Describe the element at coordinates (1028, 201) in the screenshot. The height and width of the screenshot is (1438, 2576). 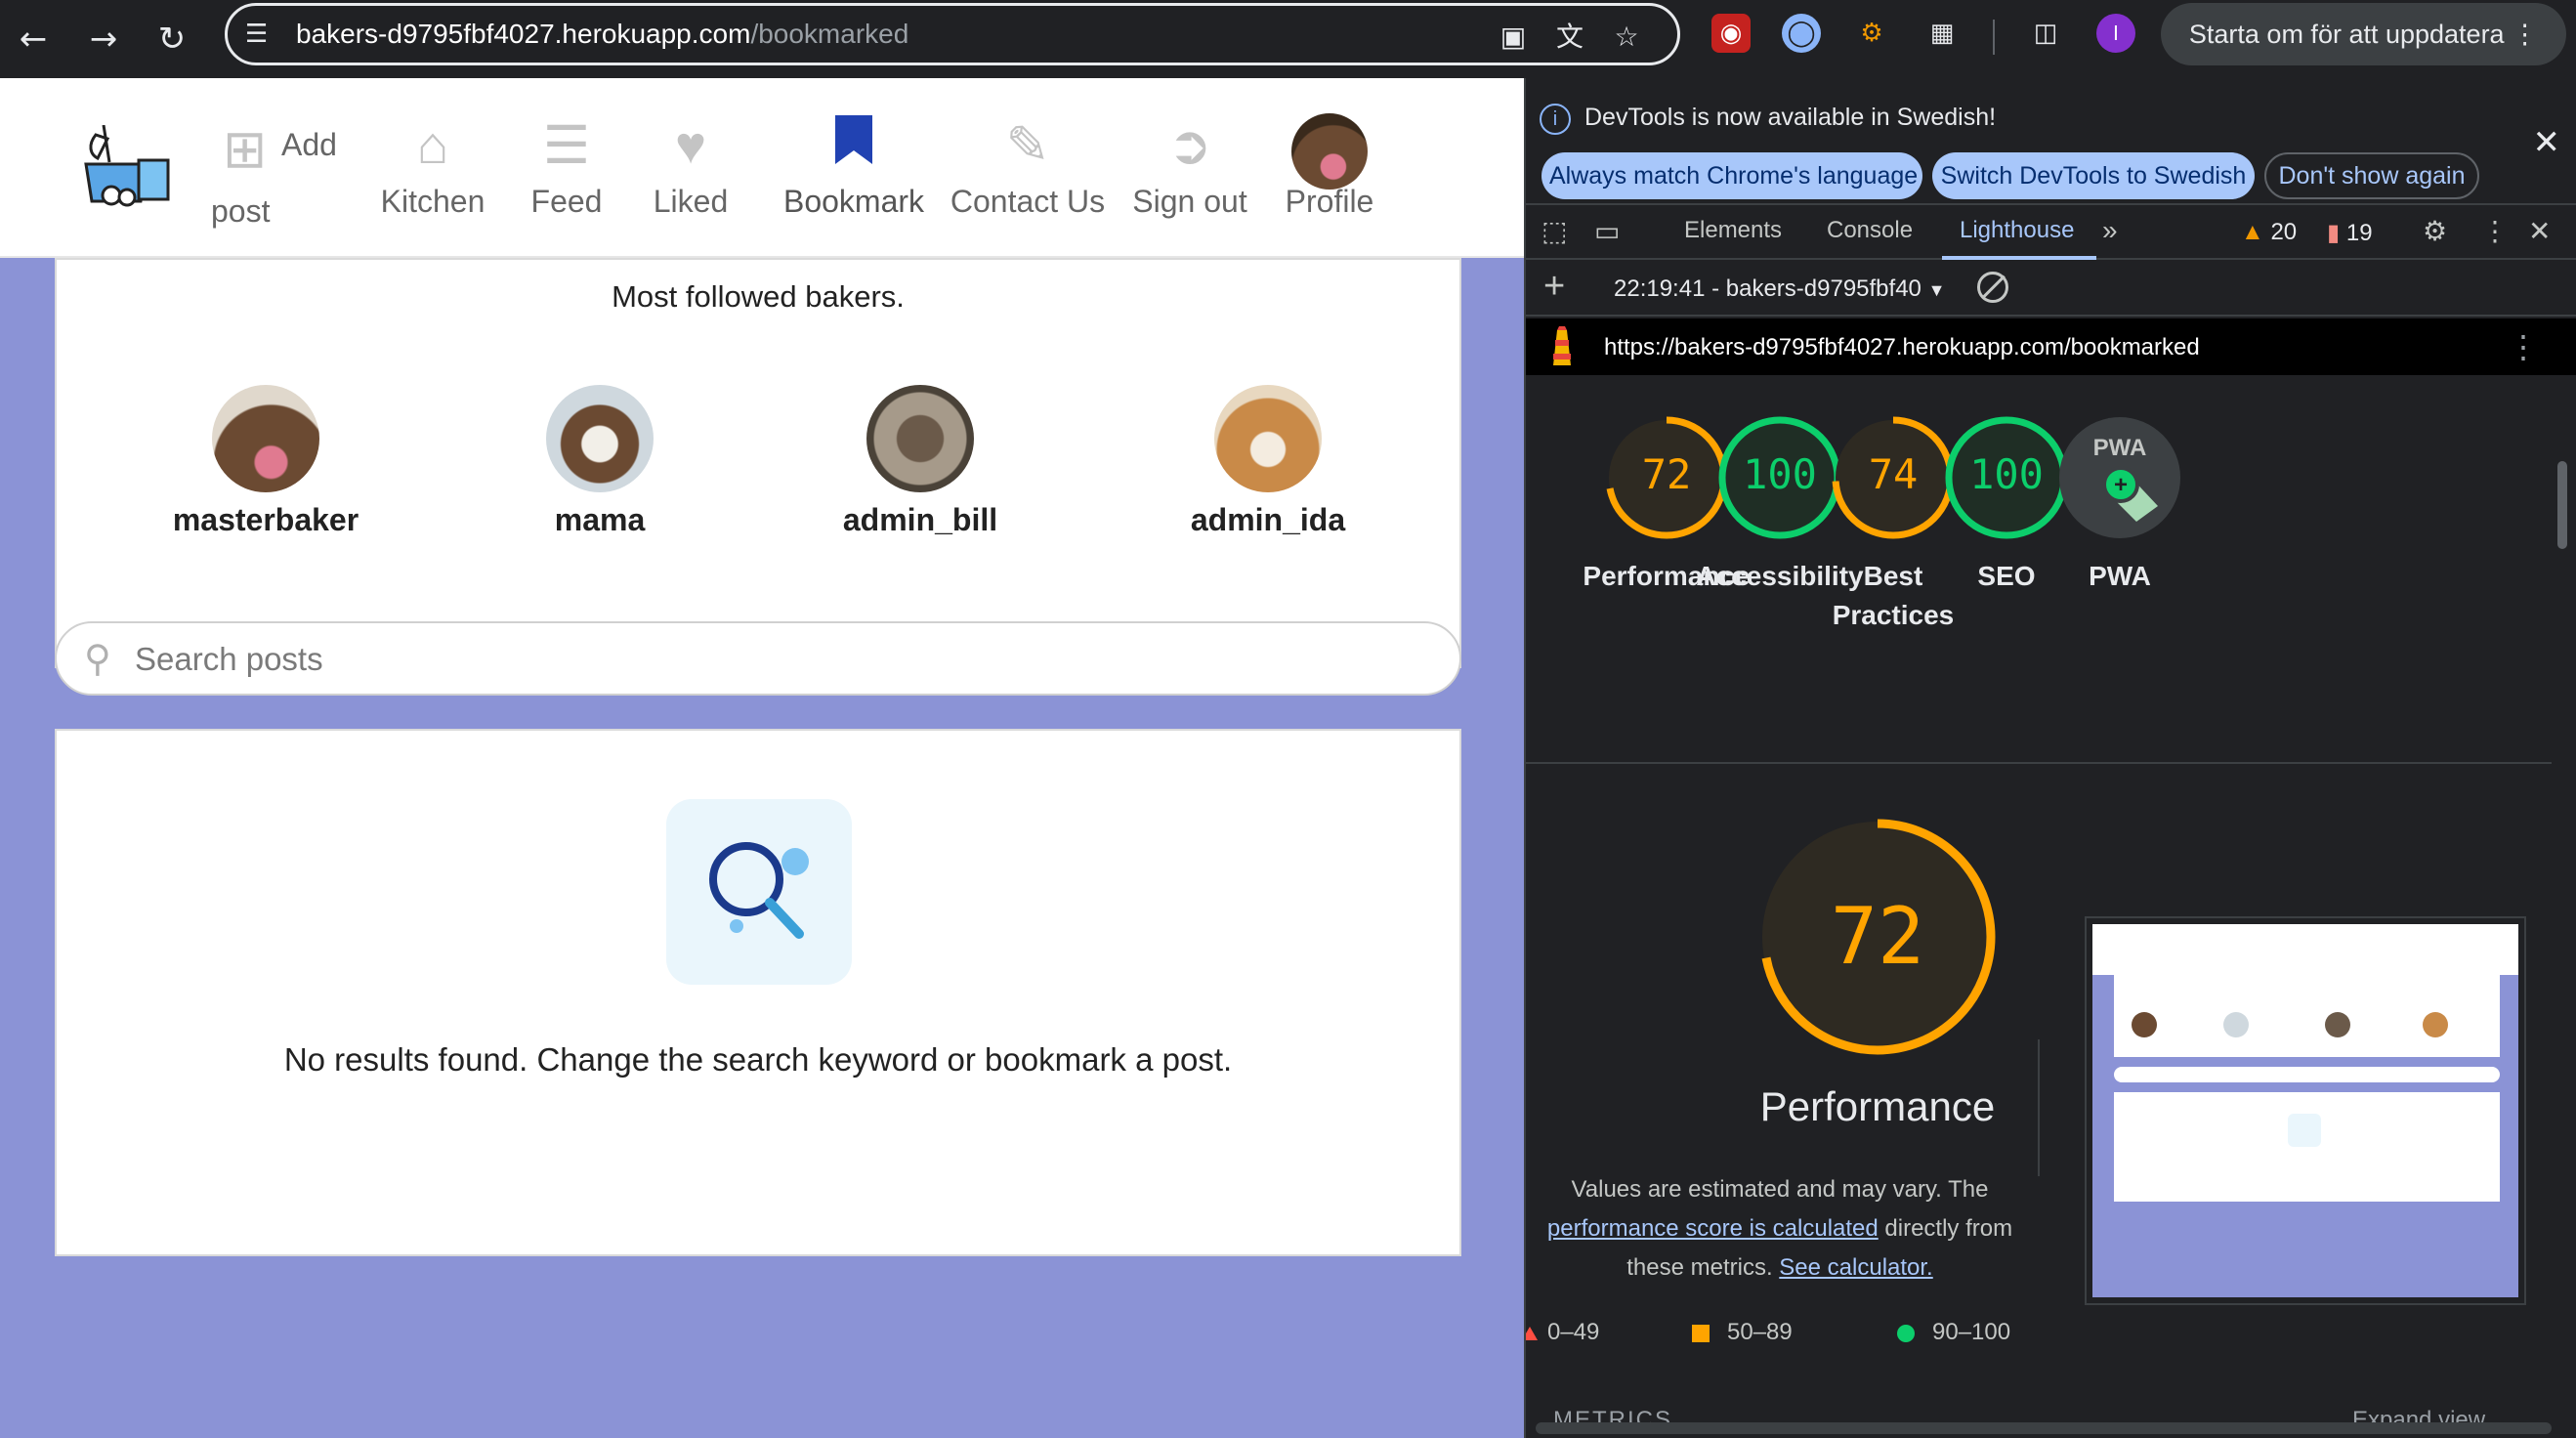
I see `nav-contact-label: Contact Us` at that location.